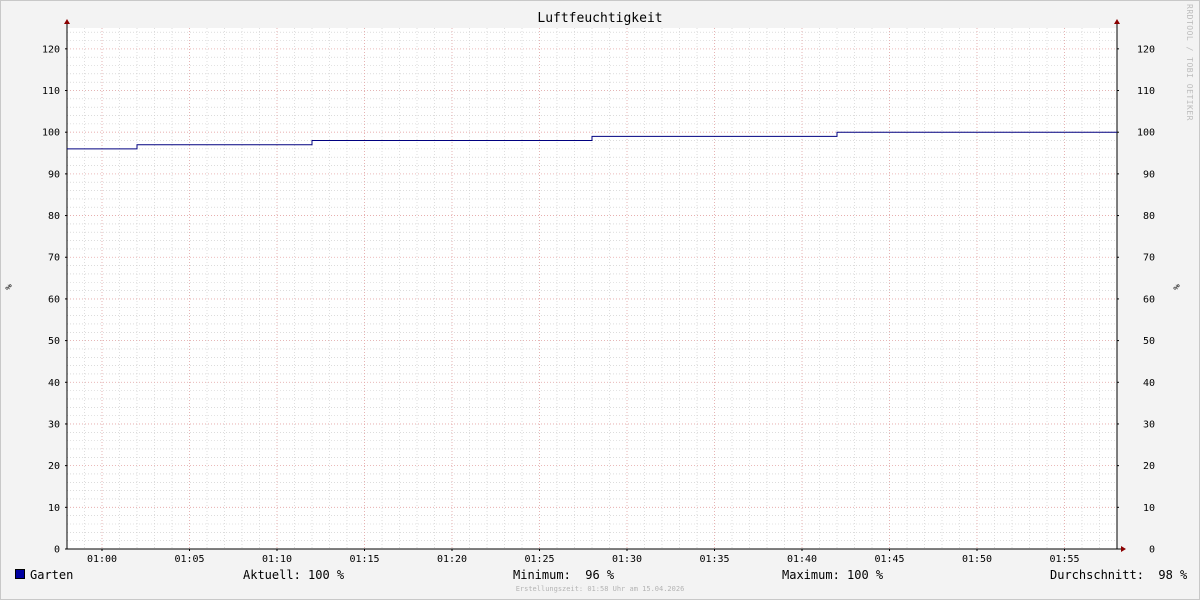 Image resolution: width=1200 pixels, height=600 pixels. Describe the element at coordinates (51, 91) in the screenshot. I see `y-tick-label-left: 110` at that location.